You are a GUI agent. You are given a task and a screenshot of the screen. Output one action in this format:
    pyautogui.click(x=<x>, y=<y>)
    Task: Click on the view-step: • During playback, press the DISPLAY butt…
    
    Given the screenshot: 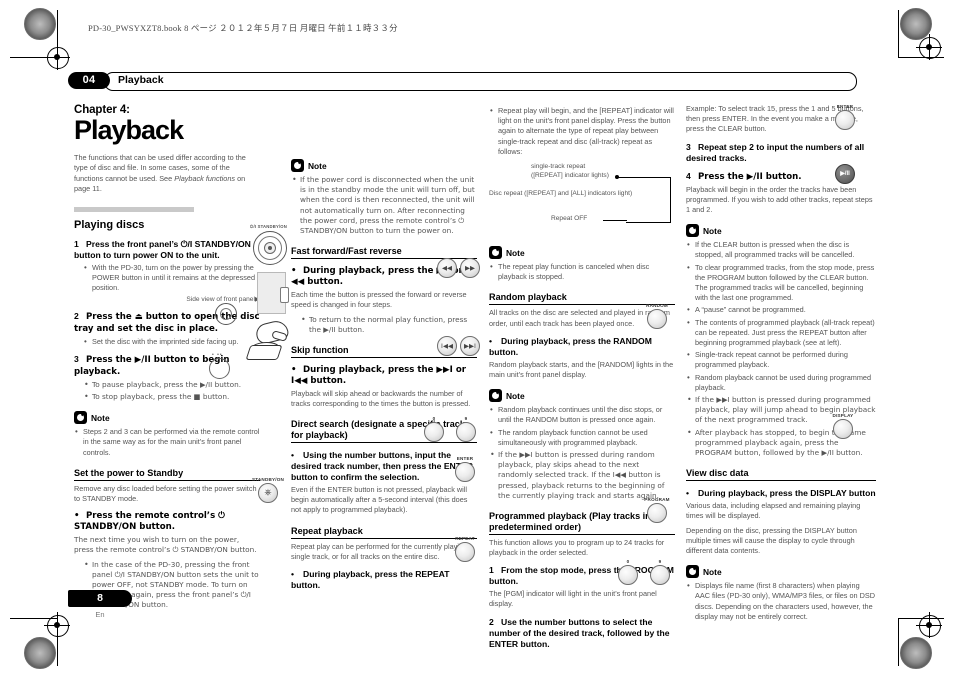 What is the action you would take?
    pyautogui.click(x=781, y=493)
    